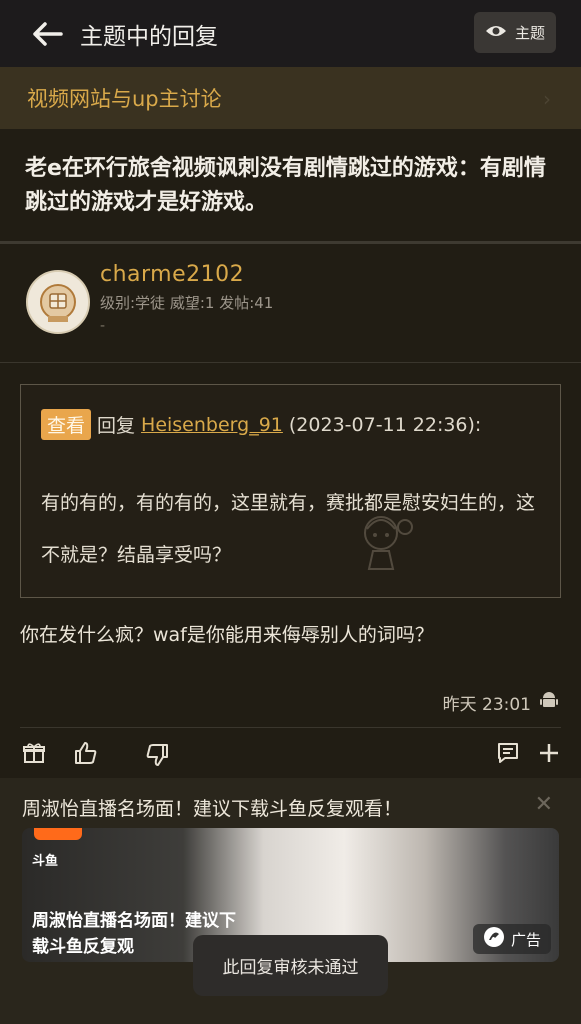 The width and height of the screenshot is (581, 1024). I want to click on post-title: 老e在环行旅舍视频讽刺没有剧情跳过的游戏：有剧情跳过的游戏才是好游戏。, so click(285, 185).